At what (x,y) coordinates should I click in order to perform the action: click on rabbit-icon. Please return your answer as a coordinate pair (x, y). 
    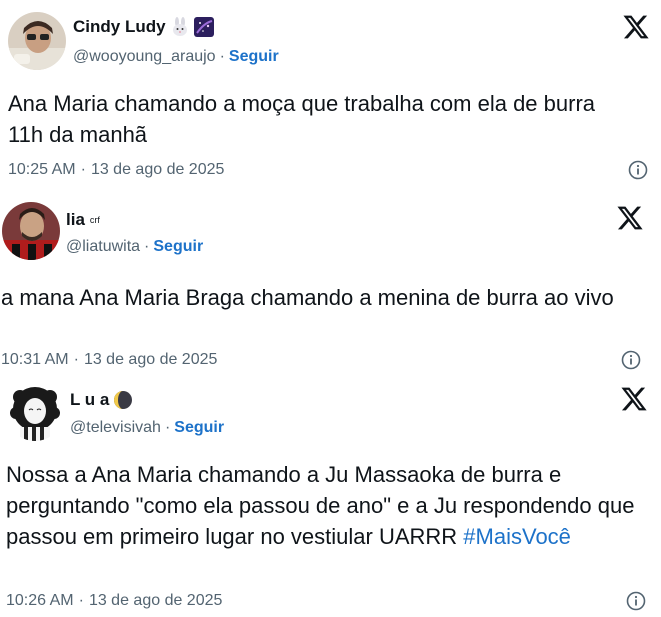
    Looking at the image, I should click on (180, 27).